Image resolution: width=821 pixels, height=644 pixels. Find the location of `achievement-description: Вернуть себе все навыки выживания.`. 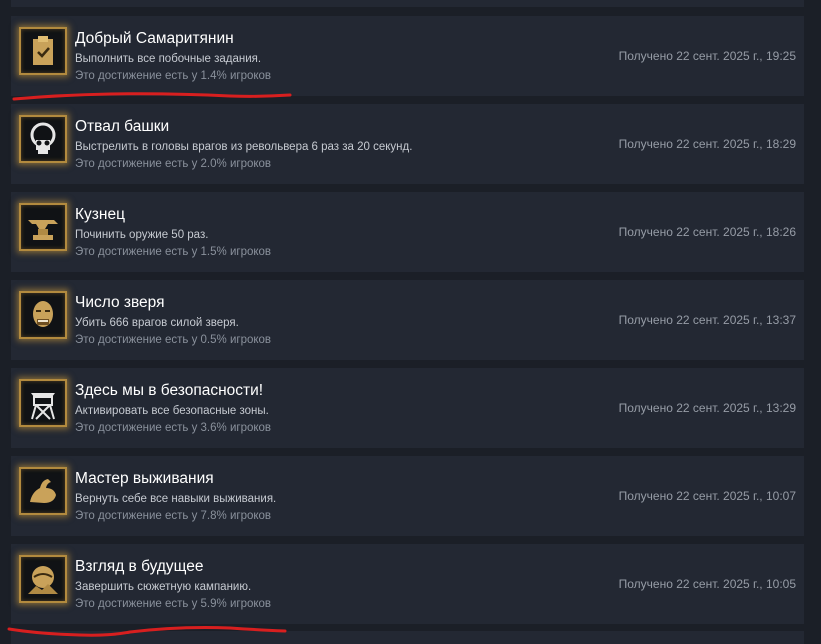

achievement-description: Вернуть себе все навыки выживания. is located at coordinates (176, 499).